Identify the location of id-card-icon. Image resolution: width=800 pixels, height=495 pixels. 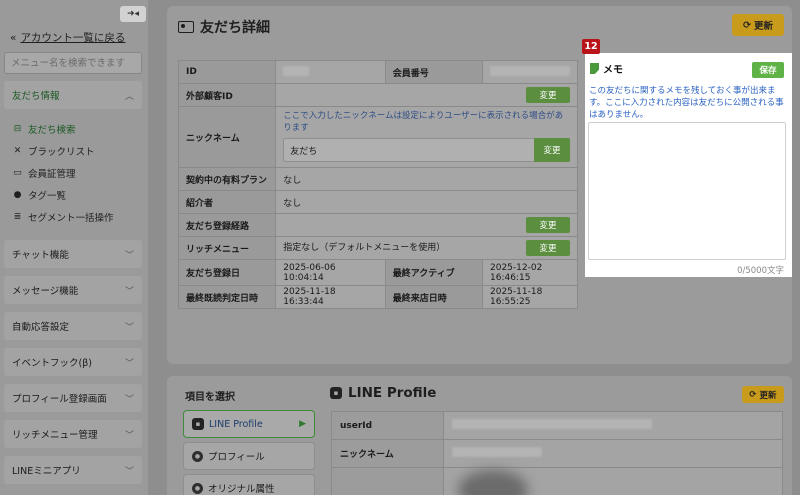
(186, 27).